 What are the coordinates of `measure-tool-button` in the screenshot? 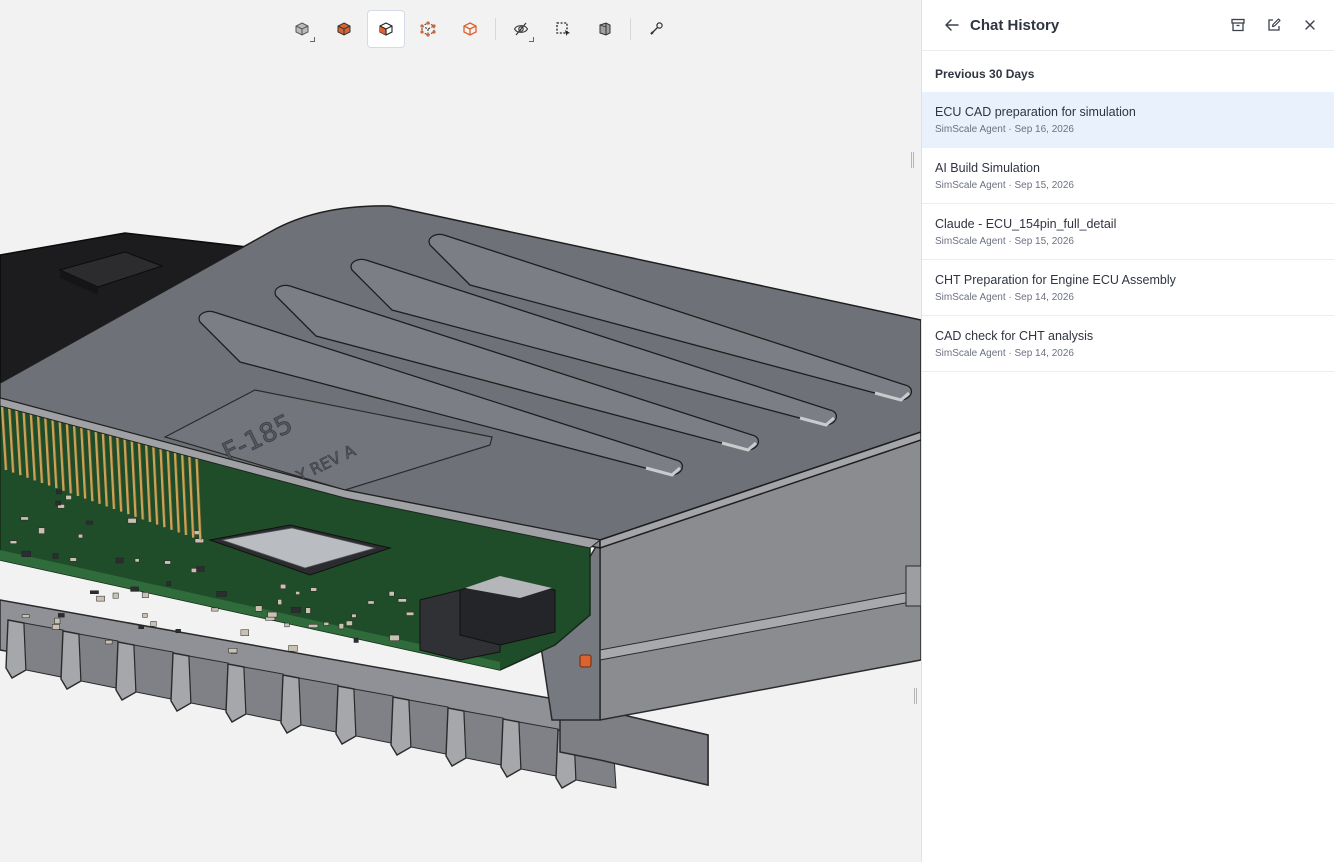 It's located at (656, 29).